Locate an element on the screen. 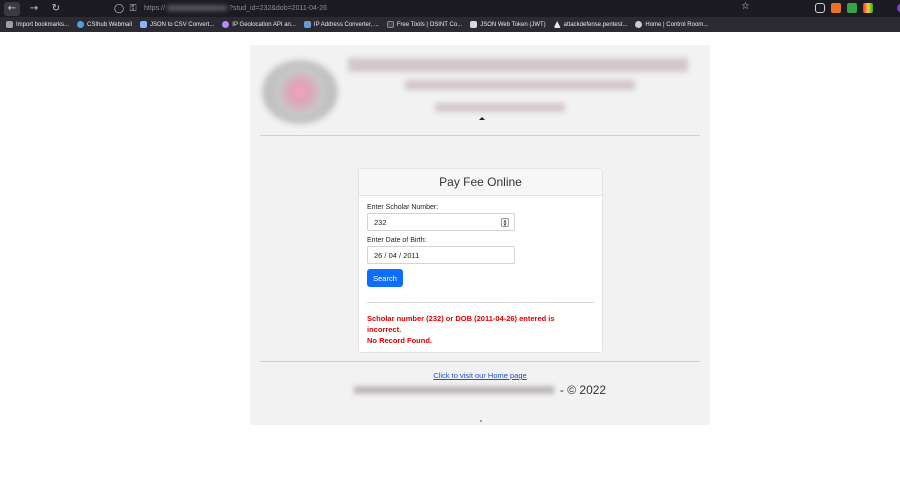  reload-icon: ↻ is located at coordinates (56, 9).